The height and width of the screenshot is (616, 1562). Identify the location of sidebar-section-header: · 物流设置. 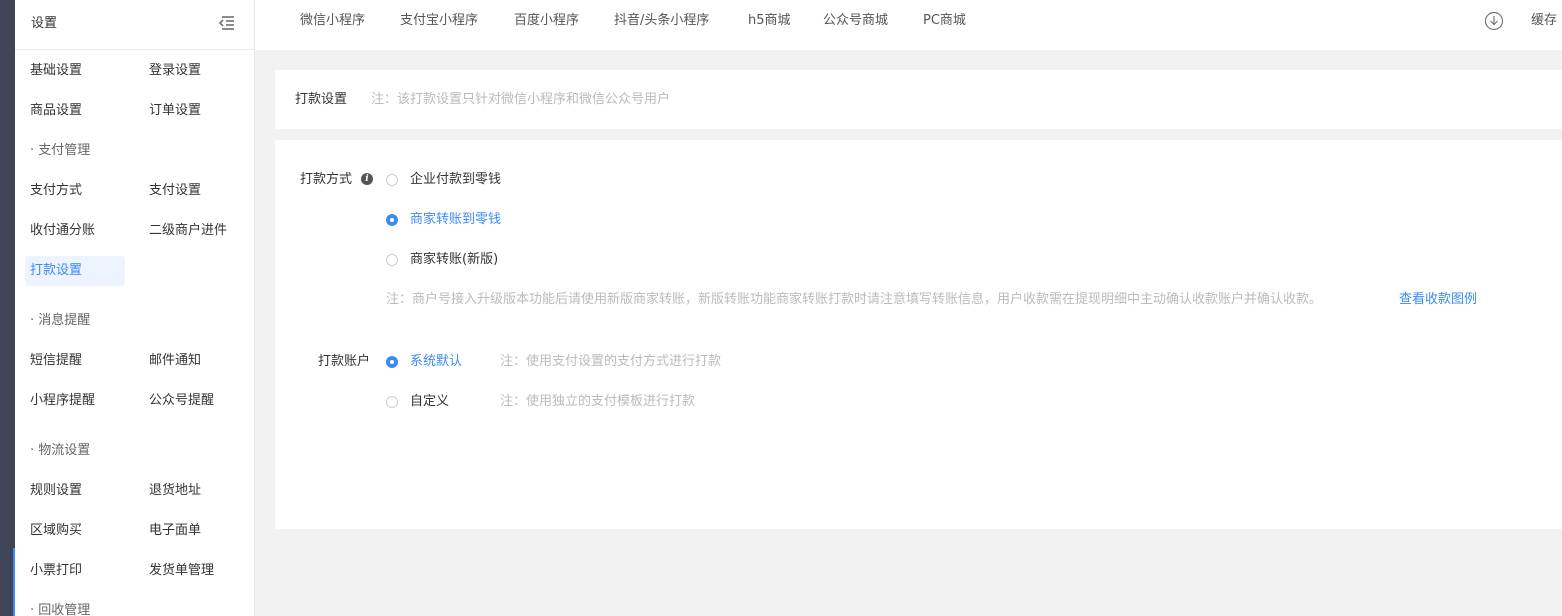
(60, 450).